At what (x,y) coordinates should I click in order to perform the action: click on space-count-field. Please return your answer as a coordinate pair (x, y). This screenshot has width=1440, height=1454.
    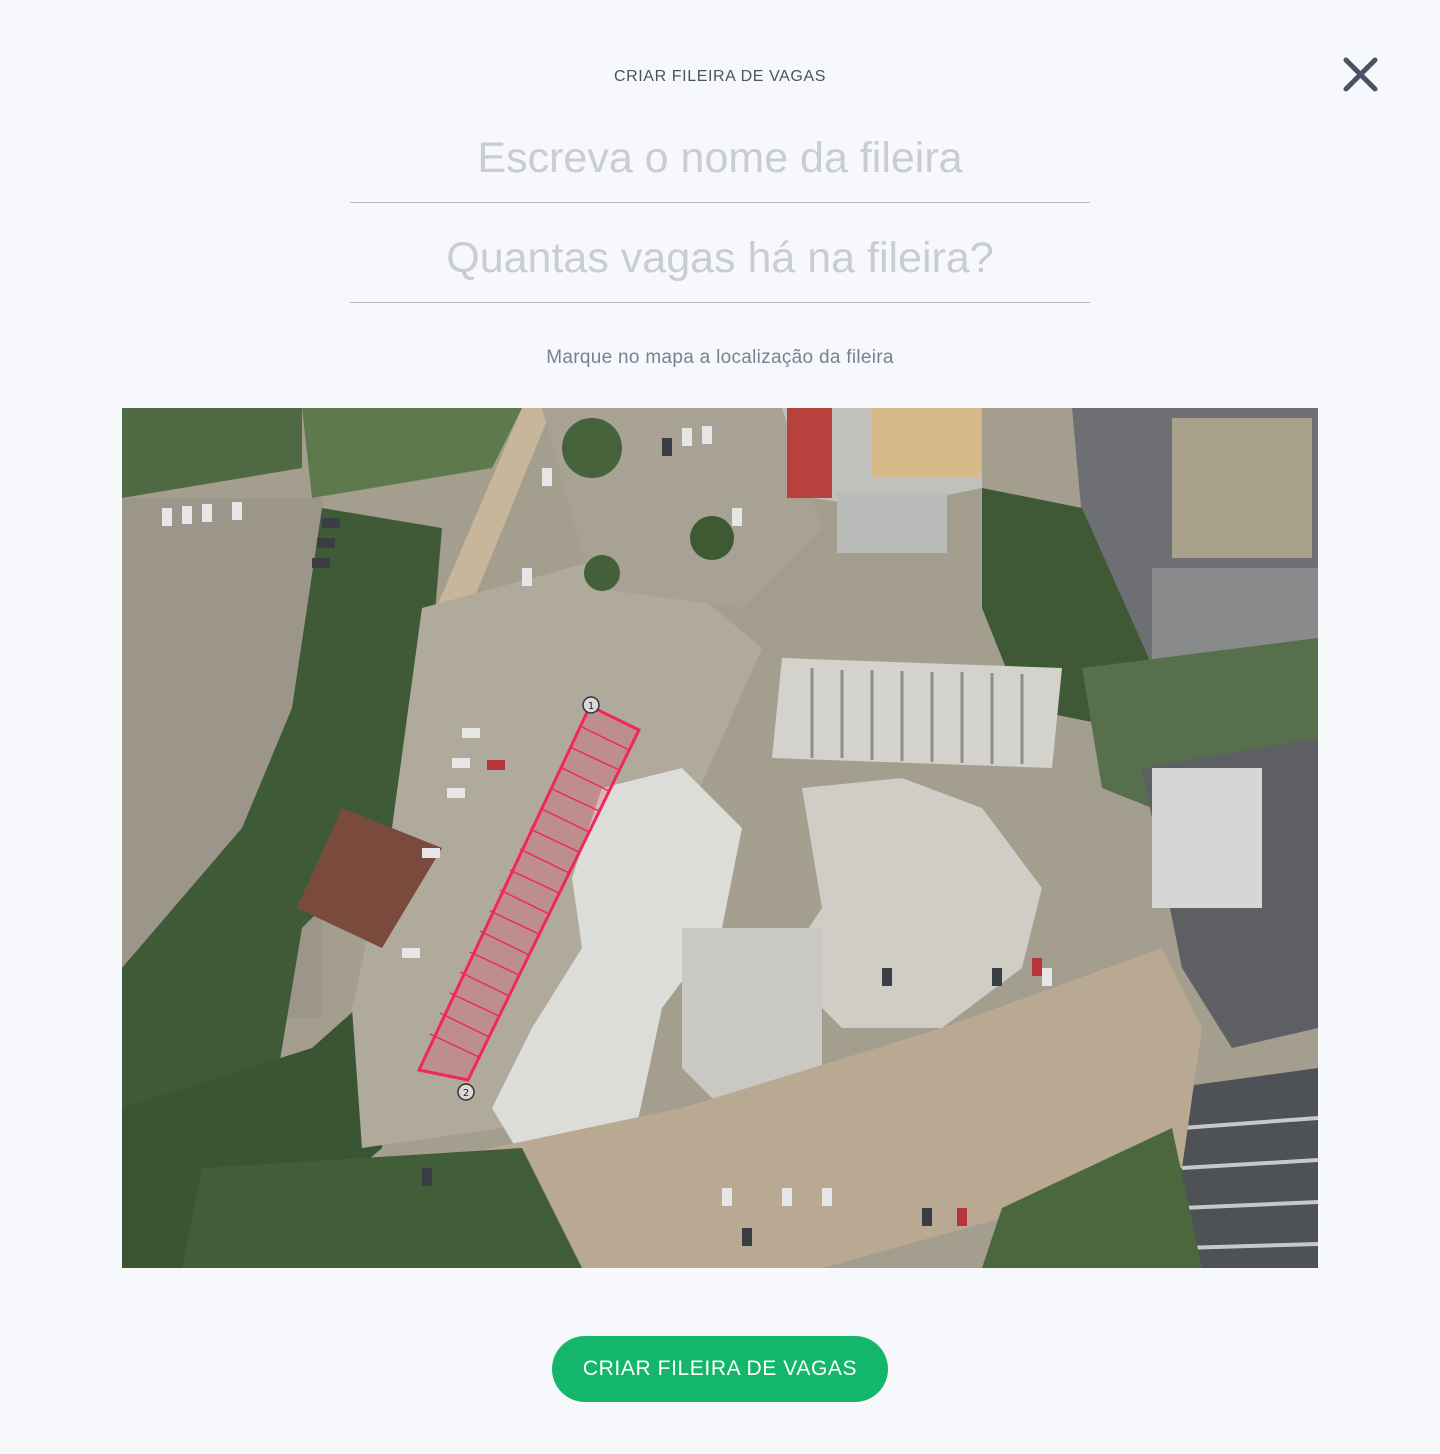
    Looking at the image, I should click on (720, 265).